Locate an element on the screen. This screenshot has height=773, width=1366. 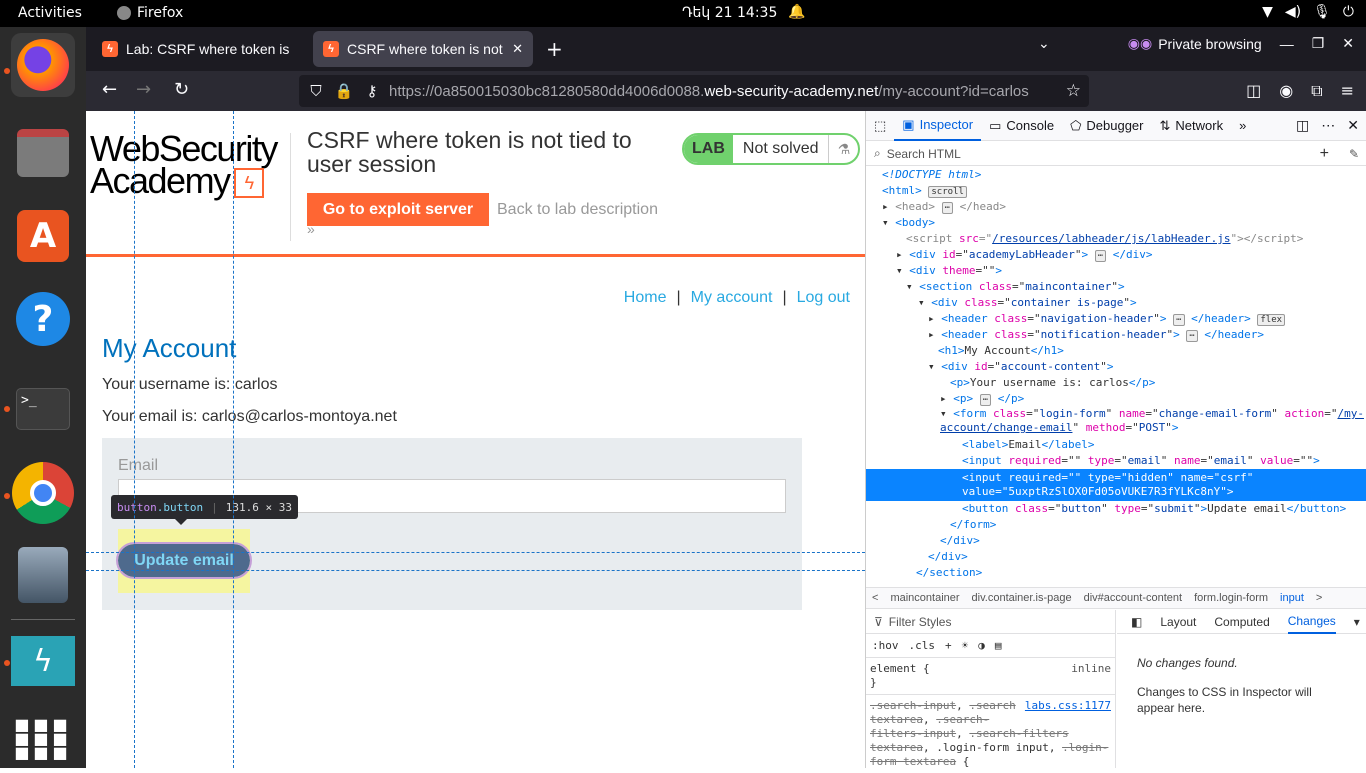
dock-chrome is located at coordinates (43, 493).